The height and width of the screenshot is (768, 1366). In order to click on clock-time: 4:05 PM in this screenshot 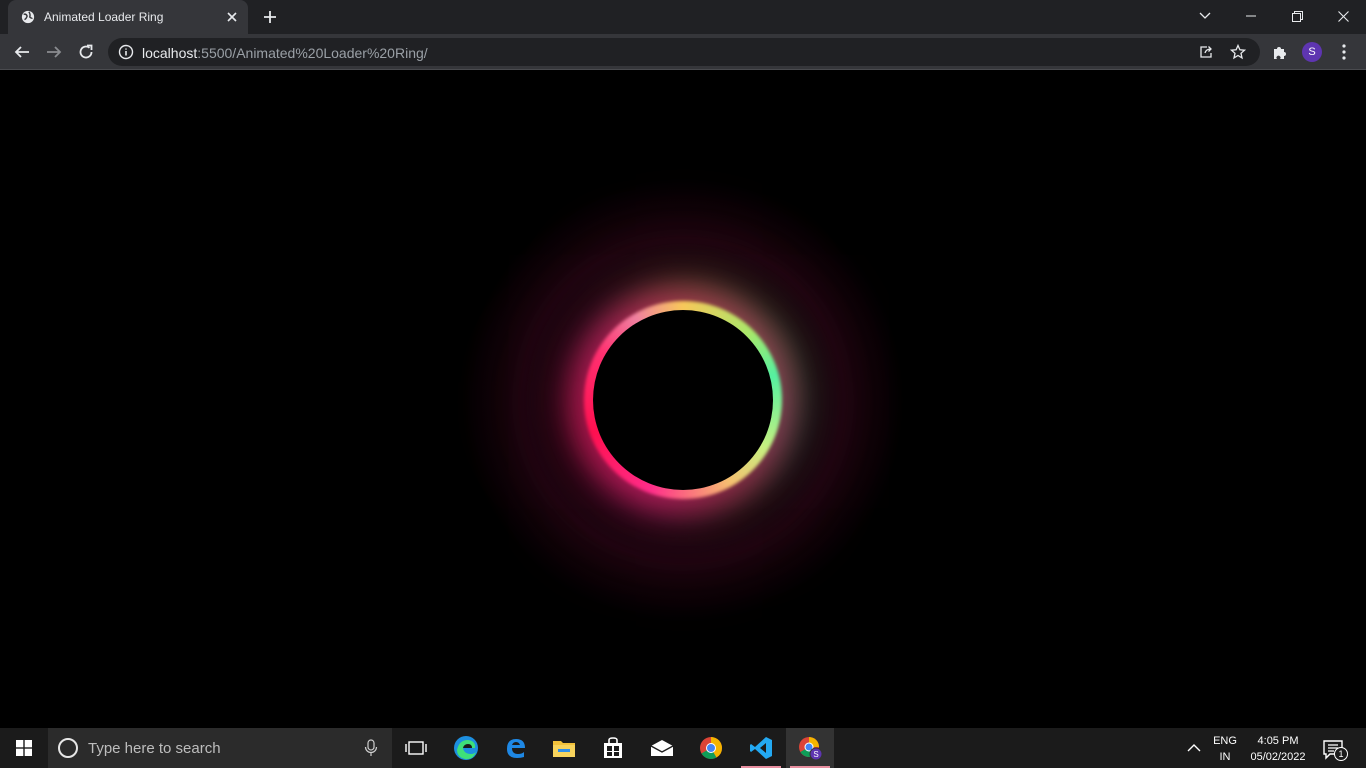, I will do `click(1278, 741)`.